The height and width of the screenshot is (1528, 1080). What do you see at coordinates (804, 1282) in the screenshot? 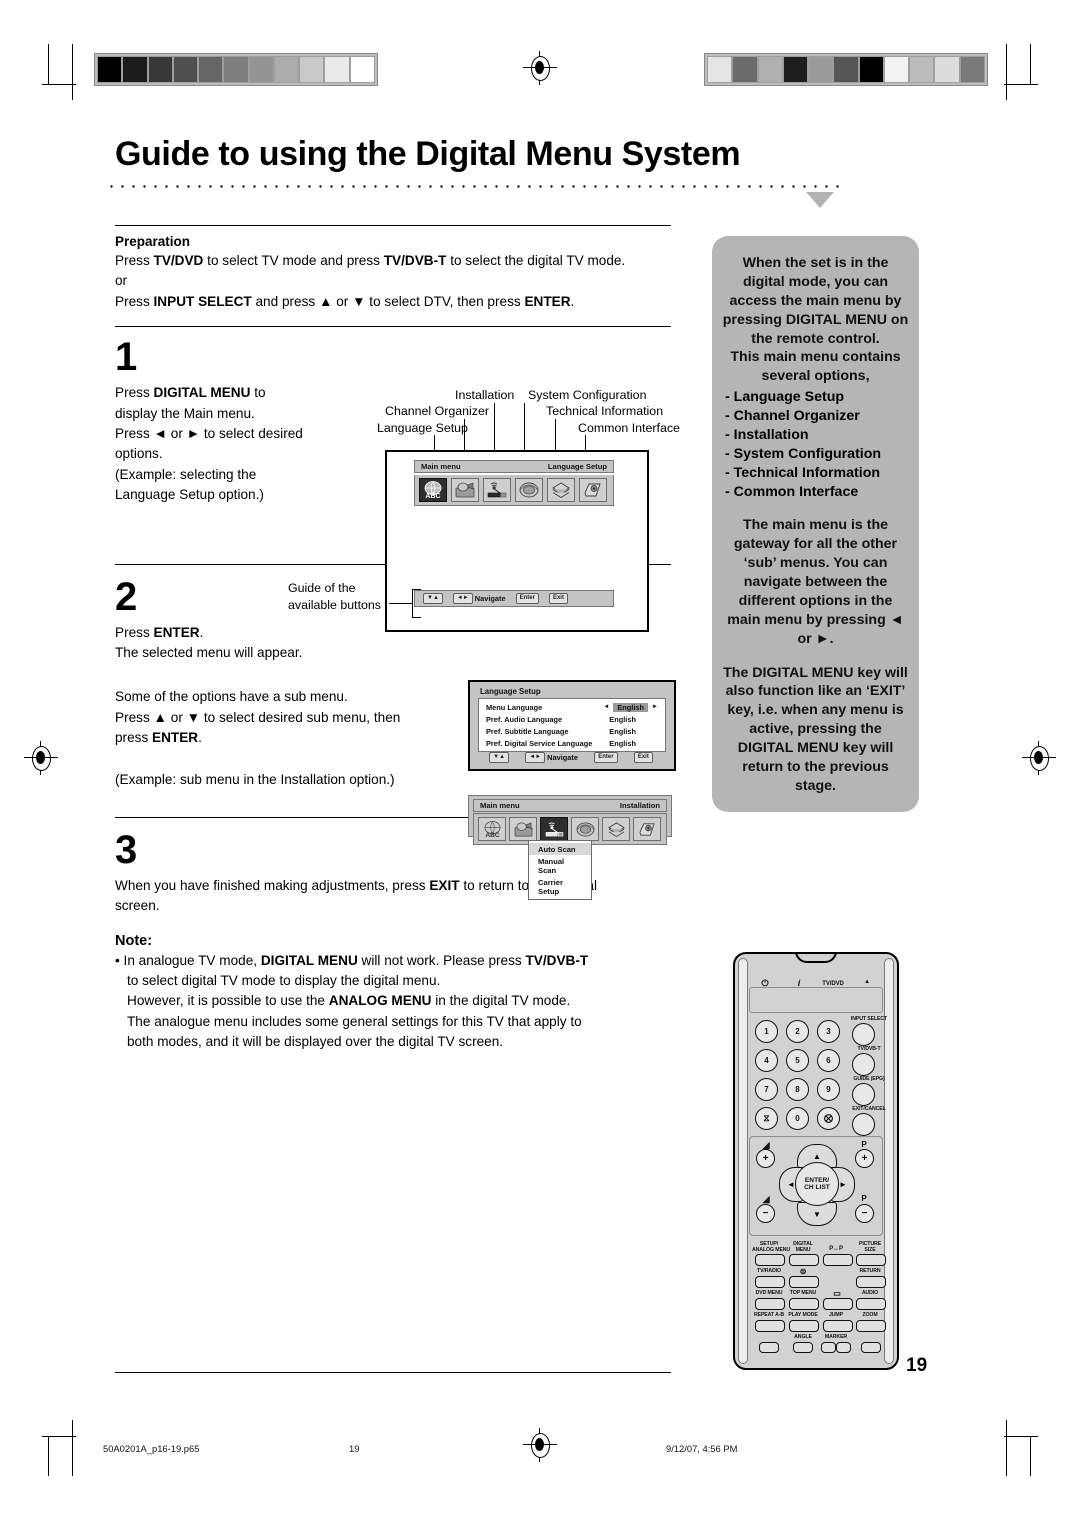
I see `disc-menu-button` at bounding box center [804, 1282].